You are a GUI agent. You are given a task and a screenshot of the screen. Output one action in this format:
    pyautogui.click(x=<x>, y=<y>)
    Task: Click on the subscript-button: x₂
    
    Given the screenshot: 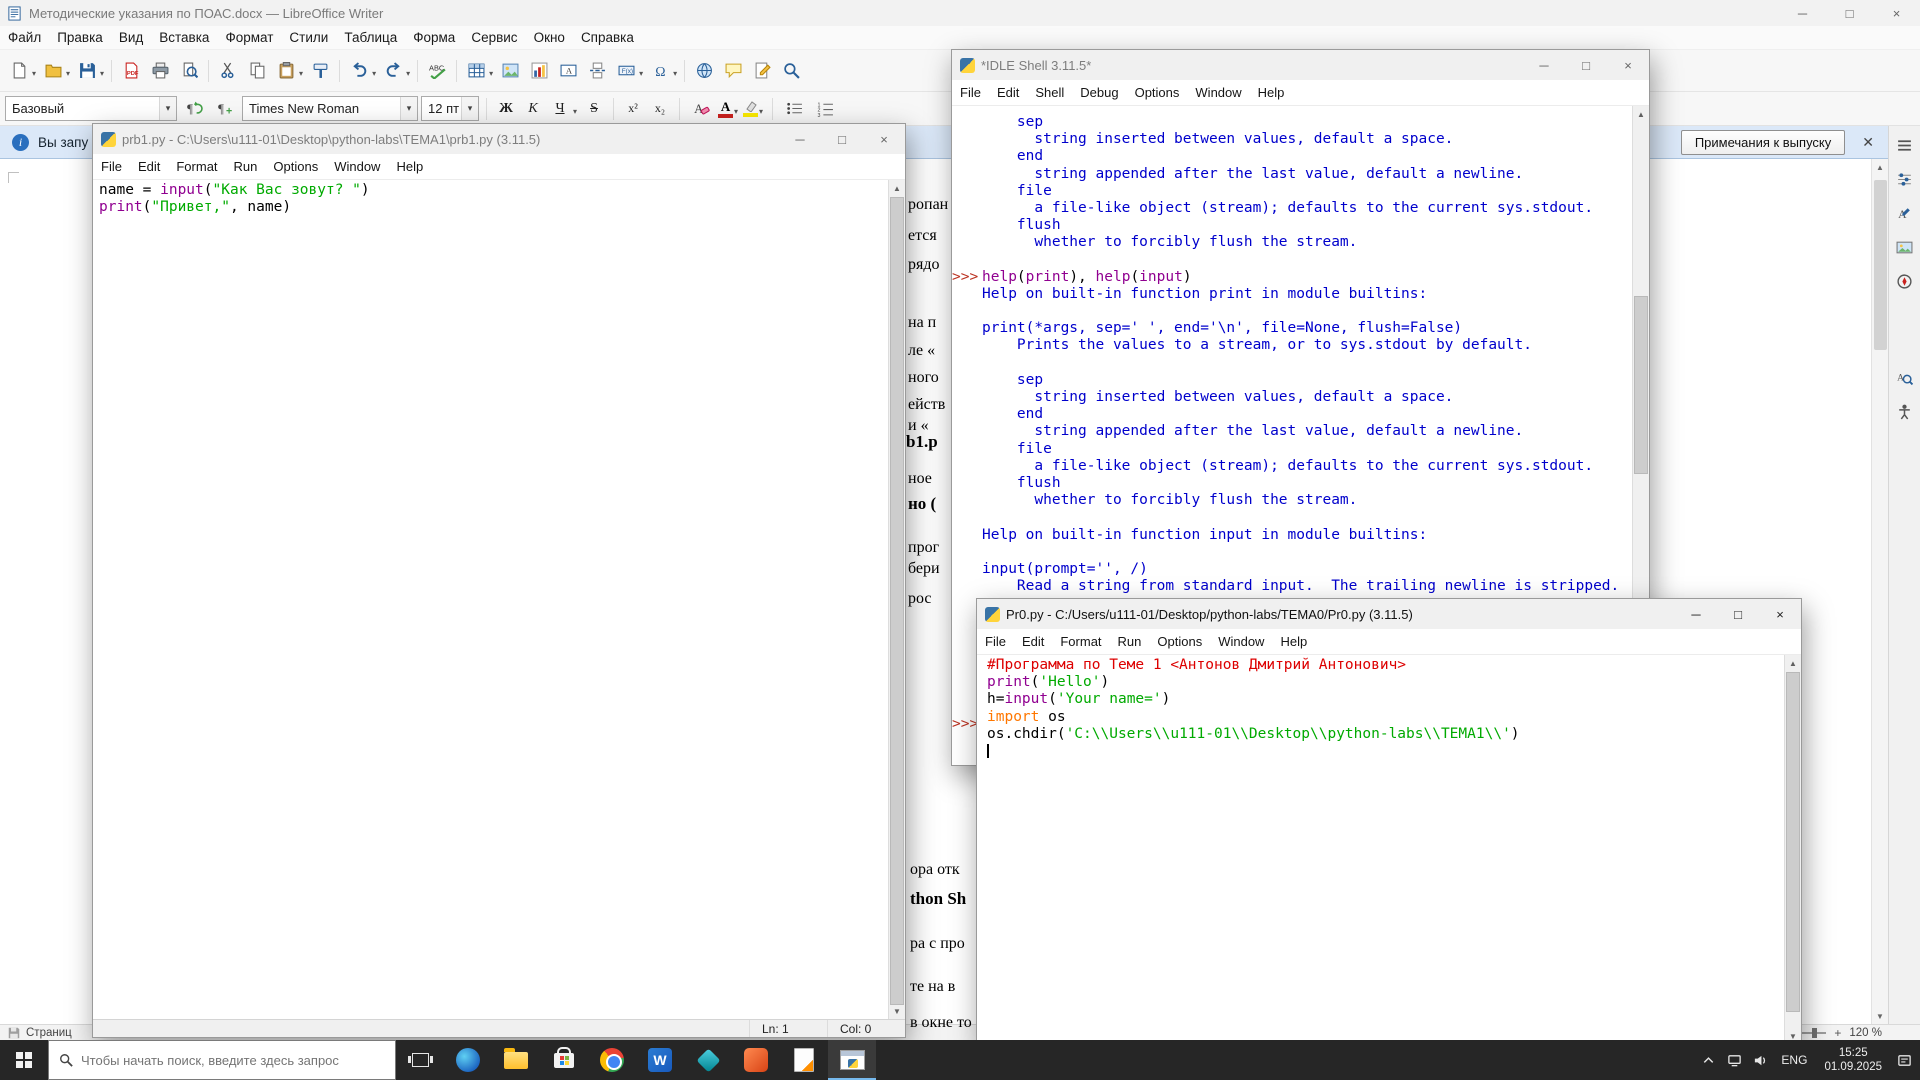 What is the action you would take?
    pyautogui.click(x=660, y=109)
    